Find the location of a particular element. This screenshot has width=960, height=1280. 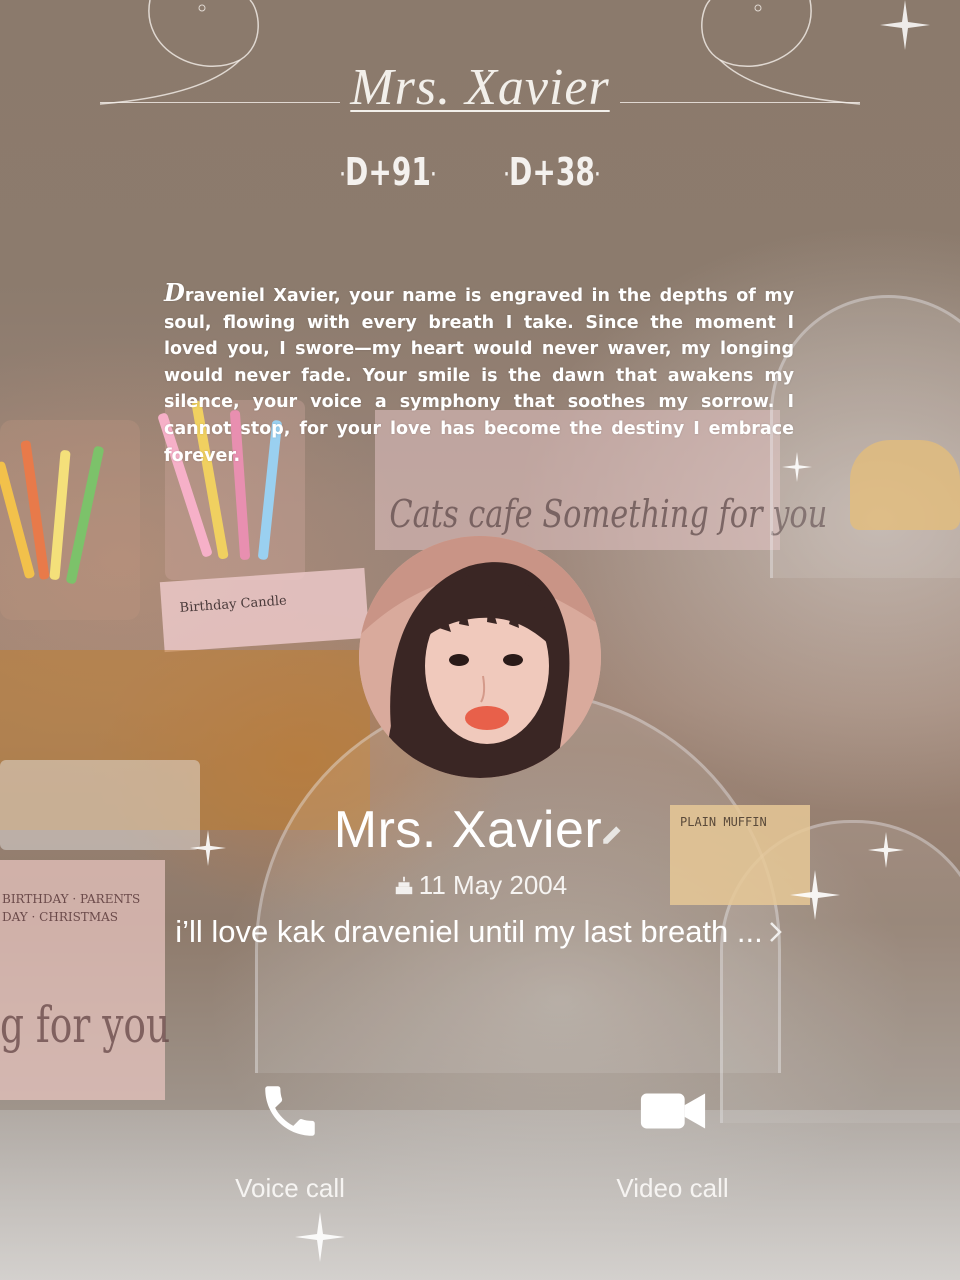

video-call-button: Video call is located at coordinates (672, 1141).